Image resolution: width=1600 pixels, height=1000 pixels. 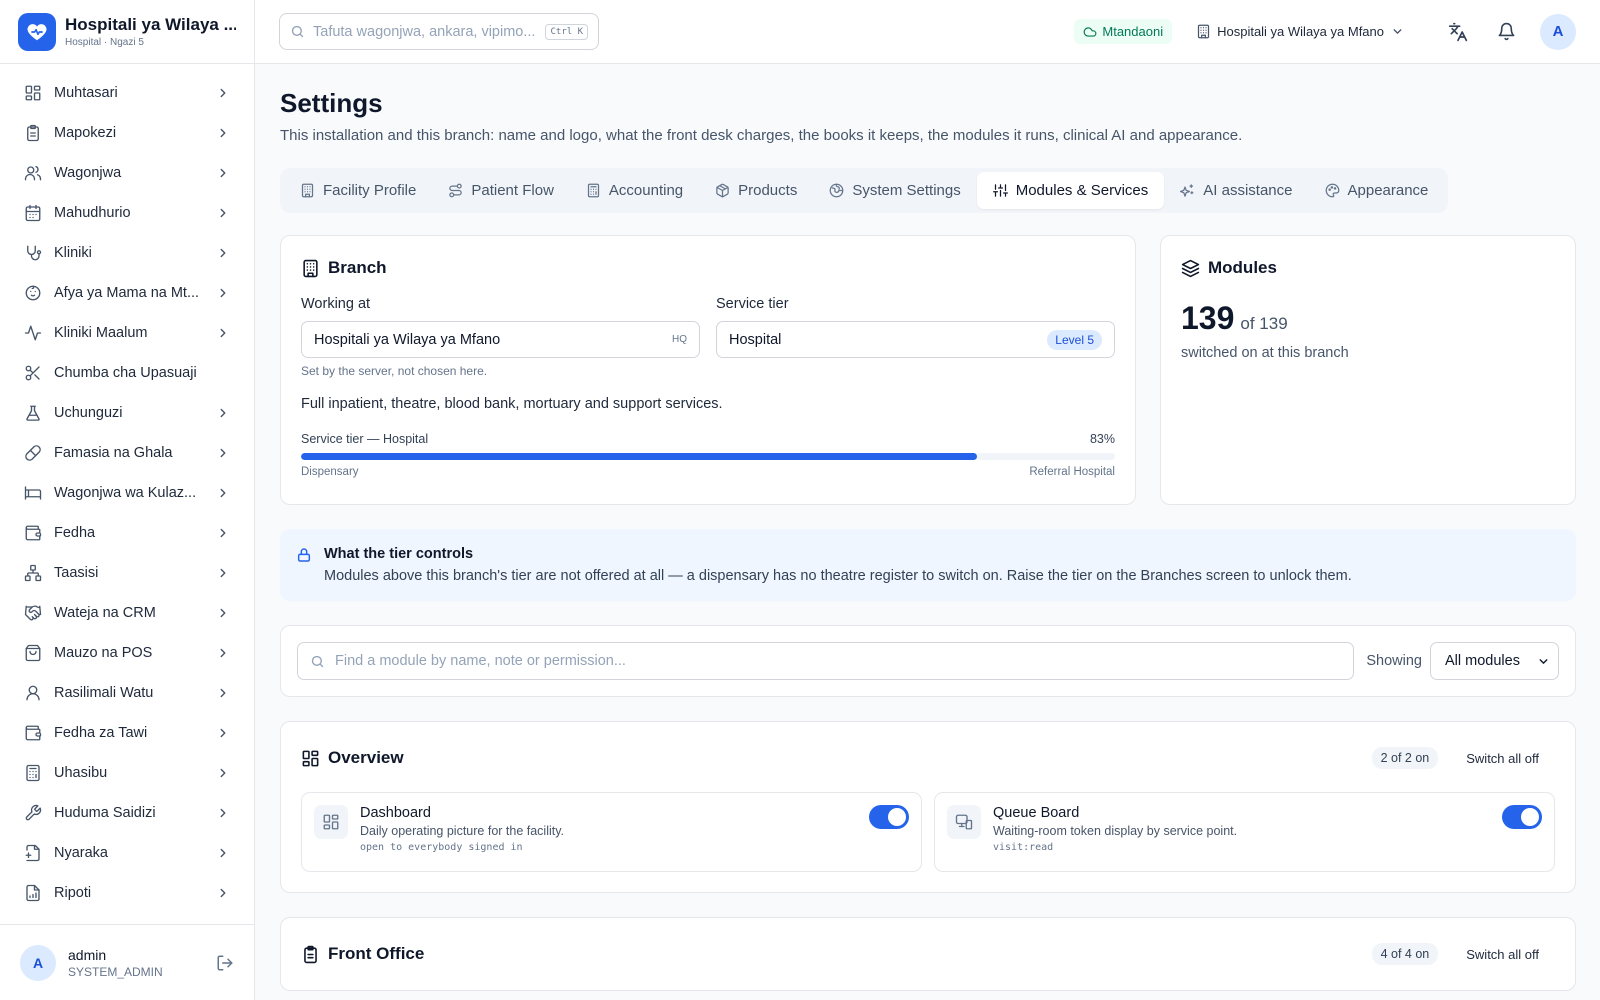 What do you see at coordinates (1236, 190) in the screenshot?
I see `tab: AI assistance` at bounding box center [1236, 190].